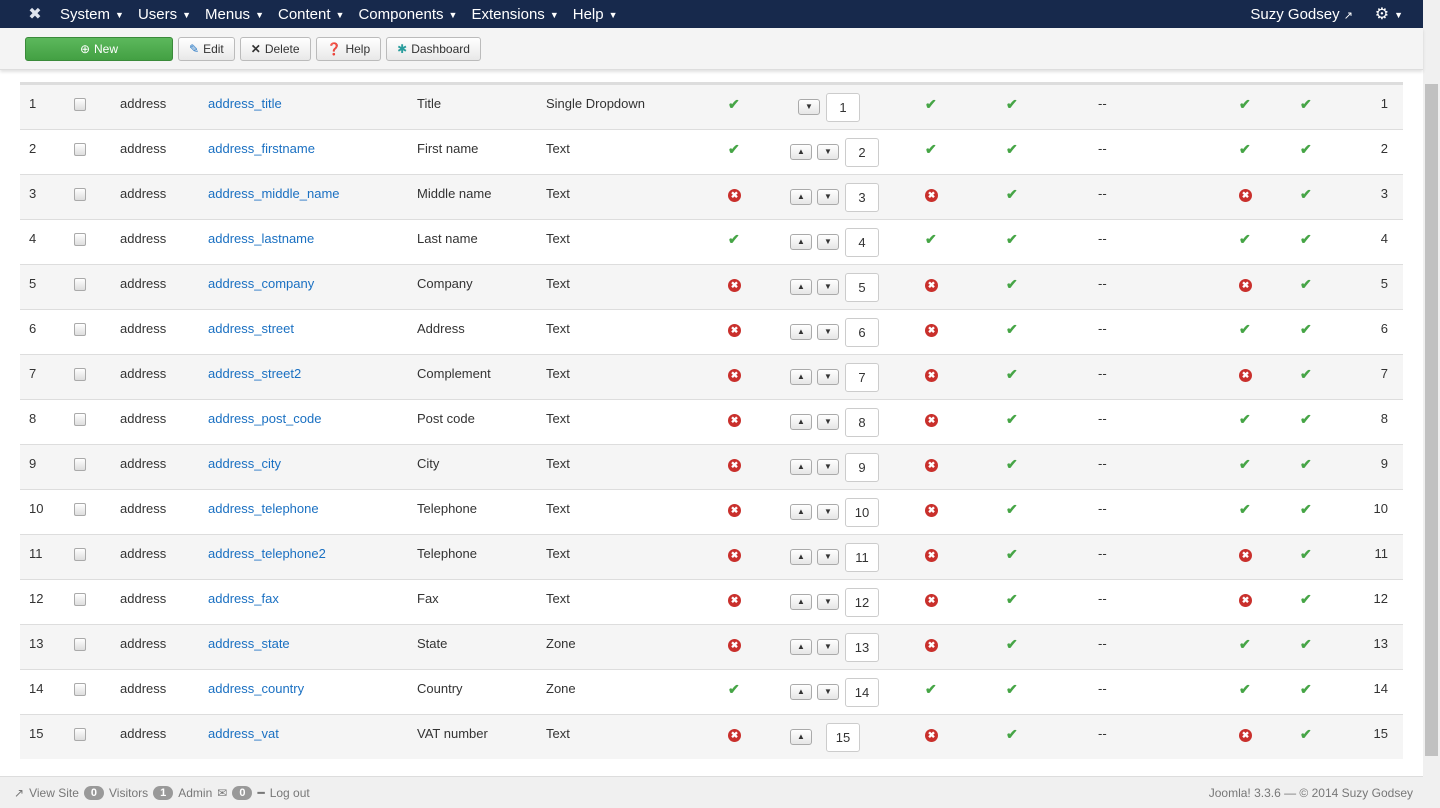 This screenshot has height=808, width=1440. Describe the element at coordinates (862, 242) in the screenshot. I see `ordering-input: 4` at that location.